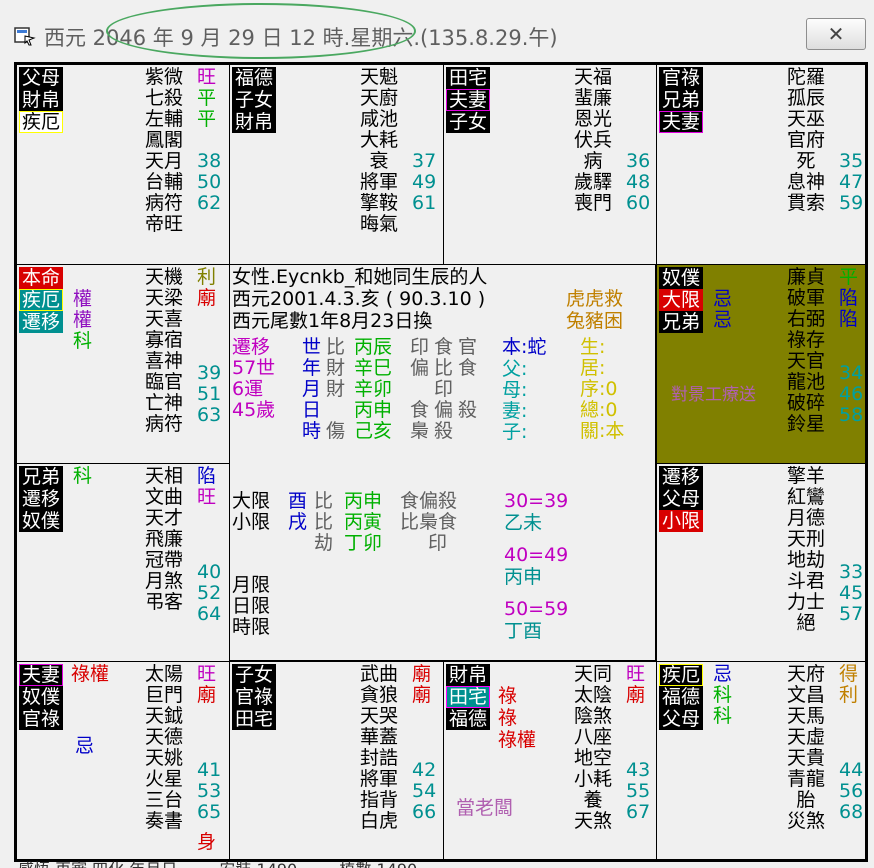  I want to click on palace-cell: 疾厄 福德 父母 忌科科 天府 文昌 天馬 天虛 天貴 青龍胎災煞 得利 44 56 68, so click(761, 760).